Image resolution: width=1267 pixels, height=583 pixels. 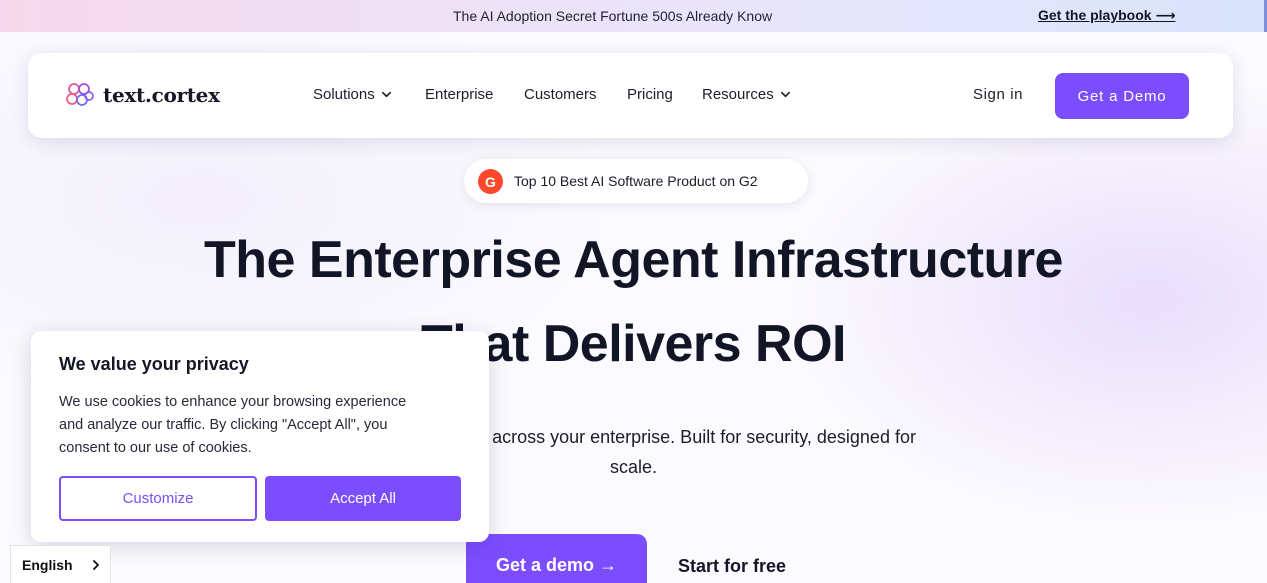 What do you see at coordinates (95, 564) in the screenshot?
I see `chevron-right-icon` at bounding box center [95, 564].